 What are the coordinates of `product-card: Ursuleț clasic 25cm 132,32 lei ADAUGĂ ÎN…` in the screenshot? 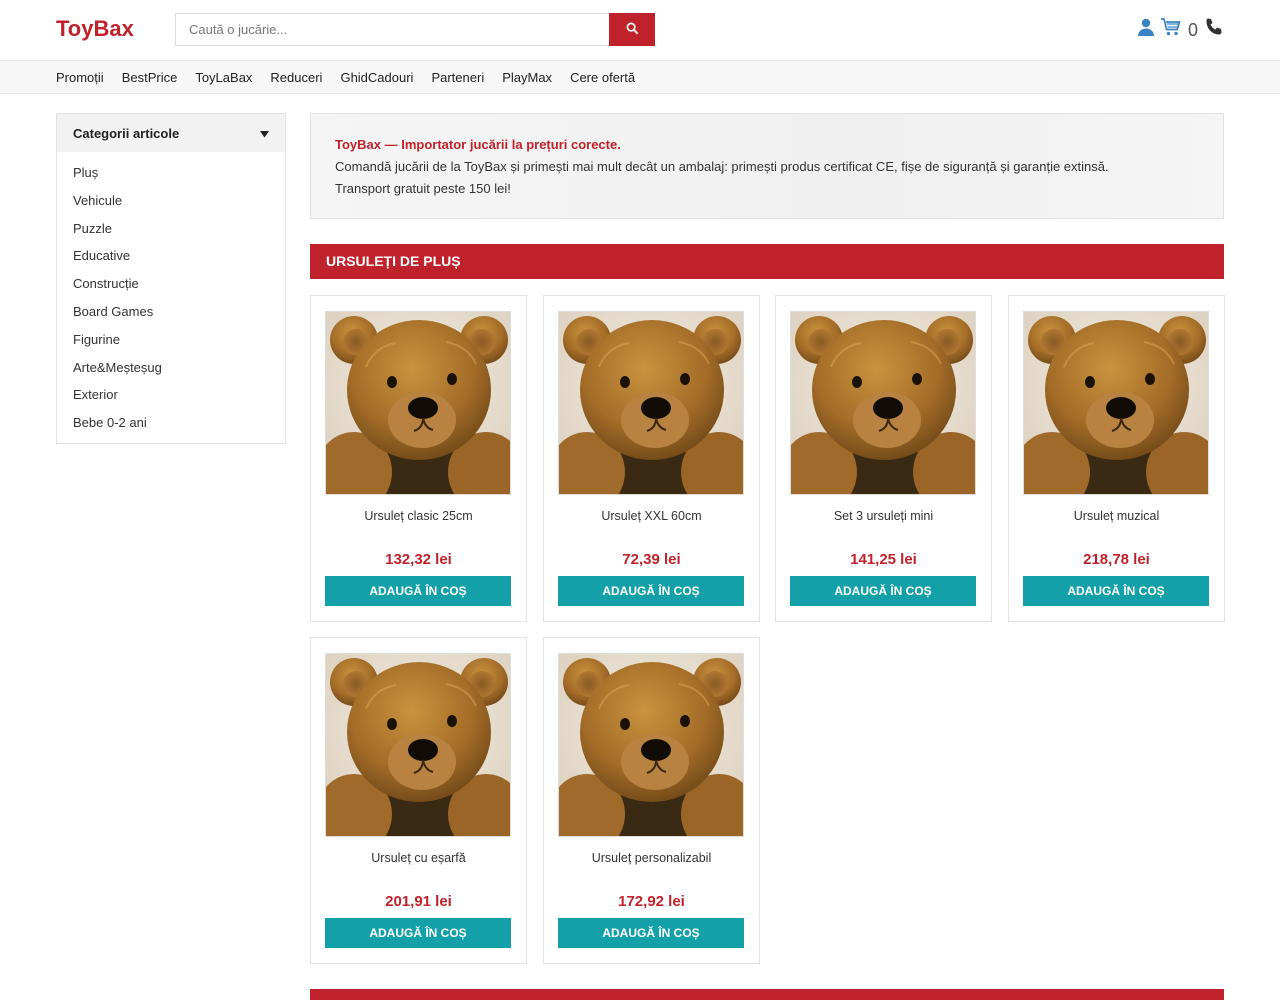 It's located at (418, 458).